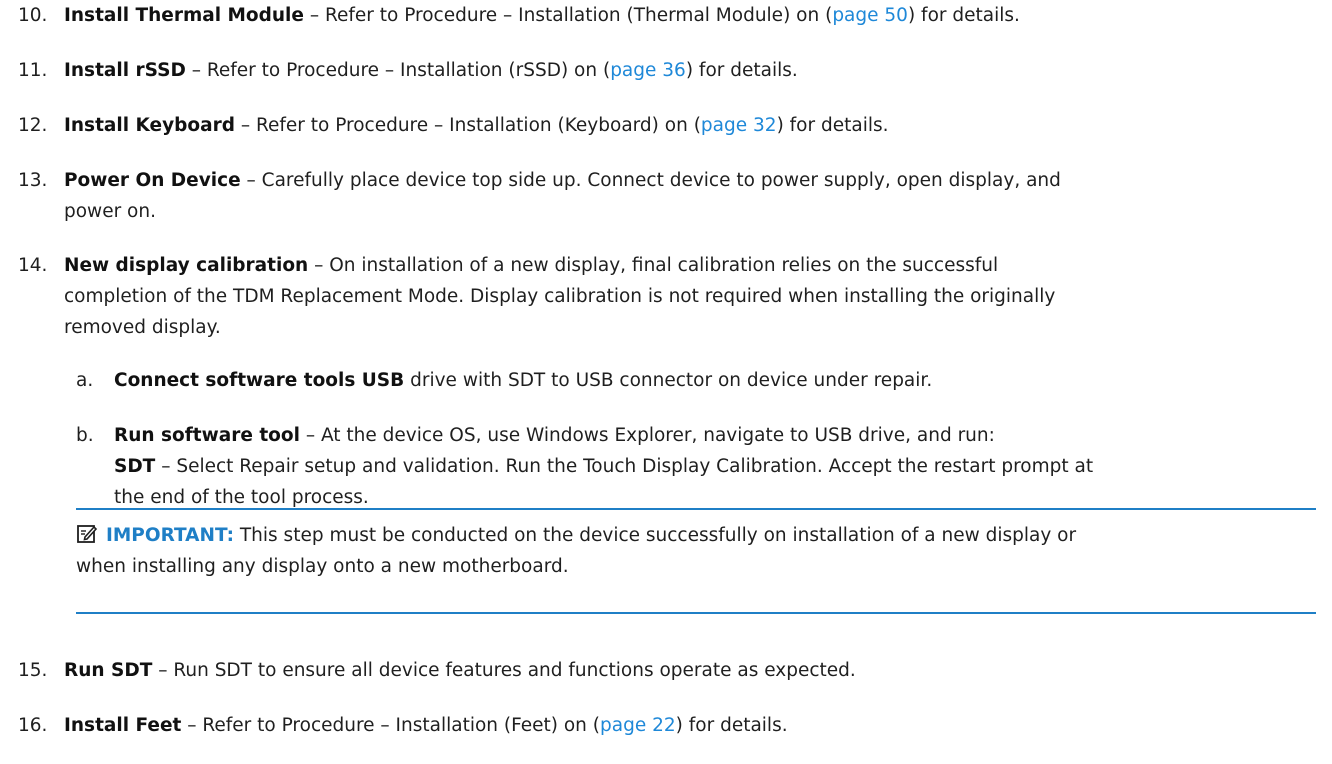 The width and height of the screenshot is (1332, 764). I want to click on step-number: 10., so click(33, 15).